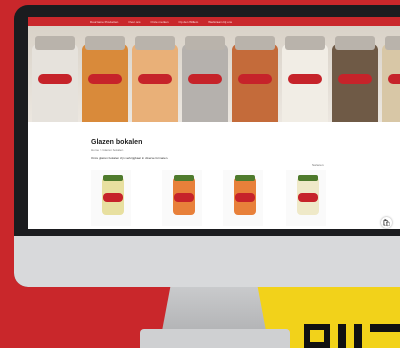  Describe the element at coordinates (117, 142) in the screenshot. I see `page-title: Glazen bokalen` at that location.